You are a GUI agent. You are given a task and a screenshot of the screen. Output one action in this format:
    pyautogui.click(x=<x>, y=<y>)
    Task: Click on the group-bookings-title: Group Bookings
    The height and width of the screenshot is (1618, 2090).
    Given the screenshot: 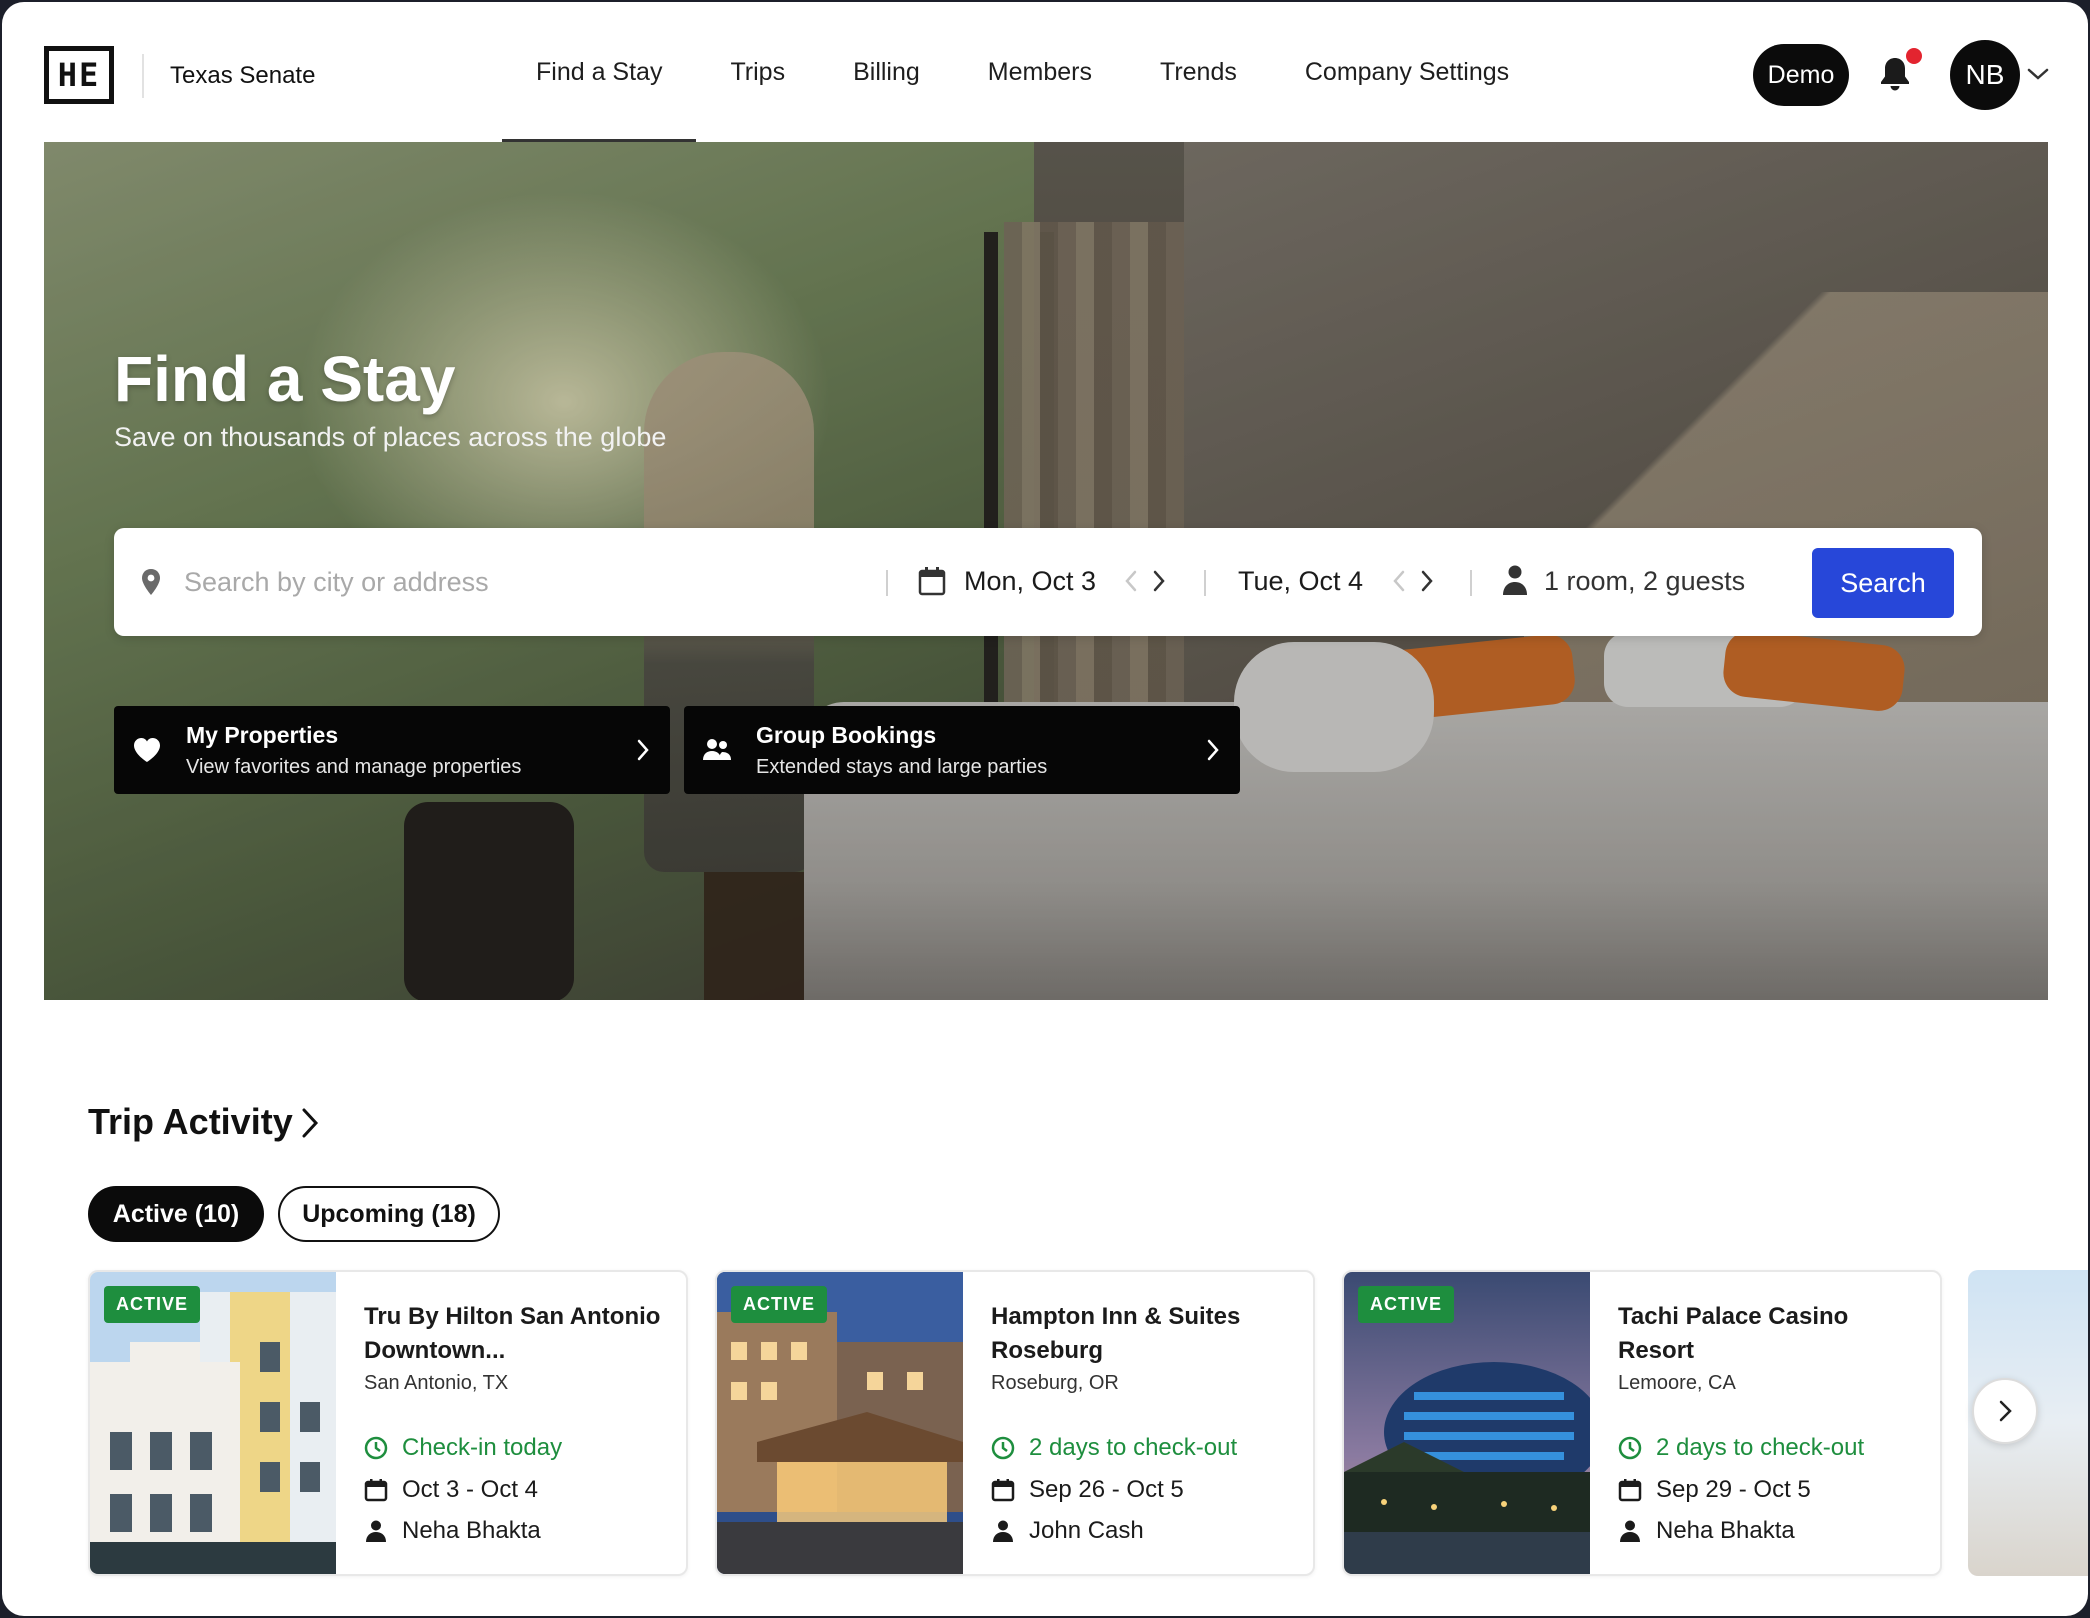 What is the action you would take?
    pyautogui.click(x=846, y=735)
    